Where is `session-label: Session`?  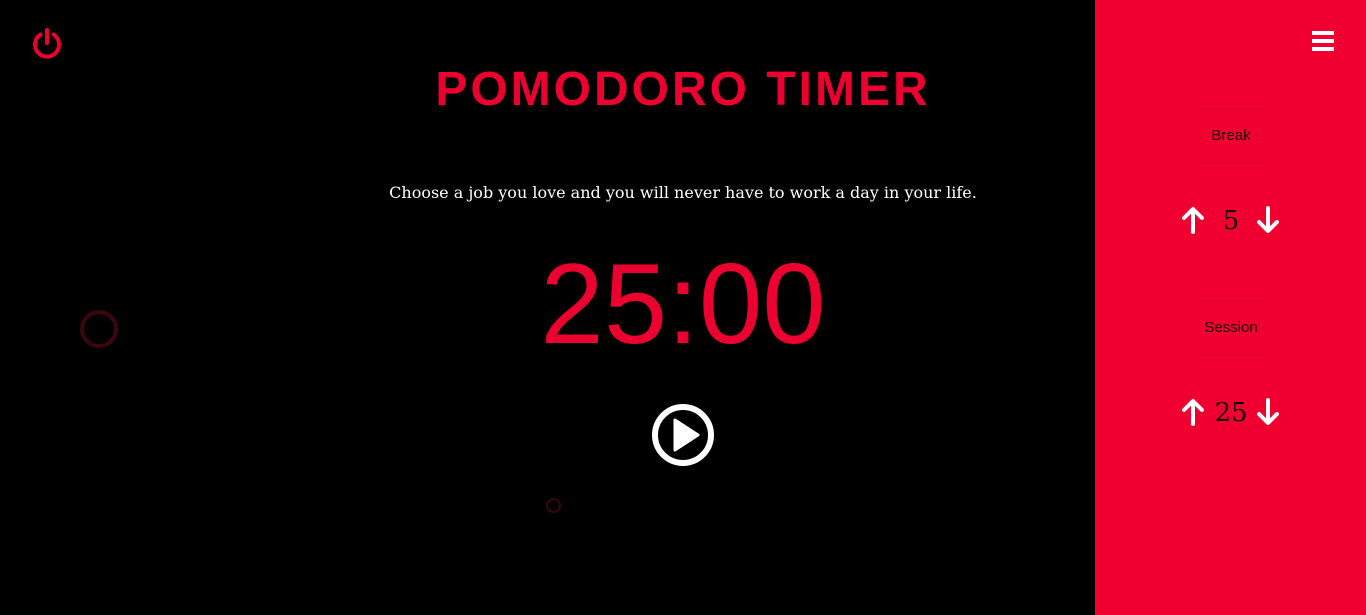
session-label: Session is located at coordinates (1231, 328).